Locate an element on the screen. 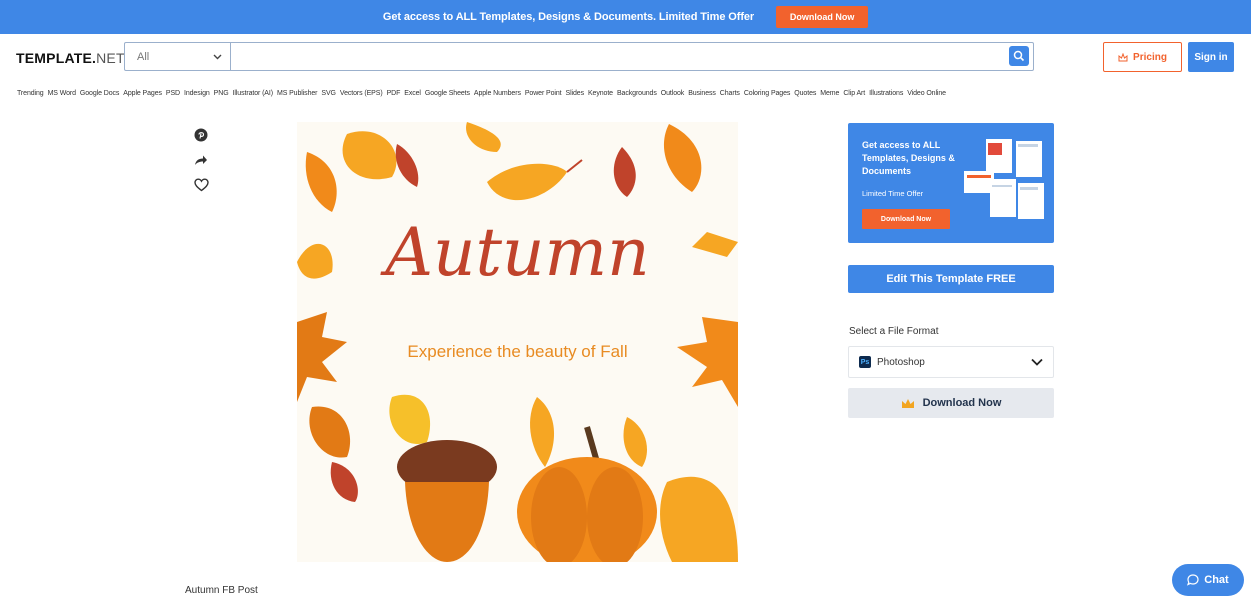  file-format-select: Ps Photoshop is located at coordinates (951, 362).